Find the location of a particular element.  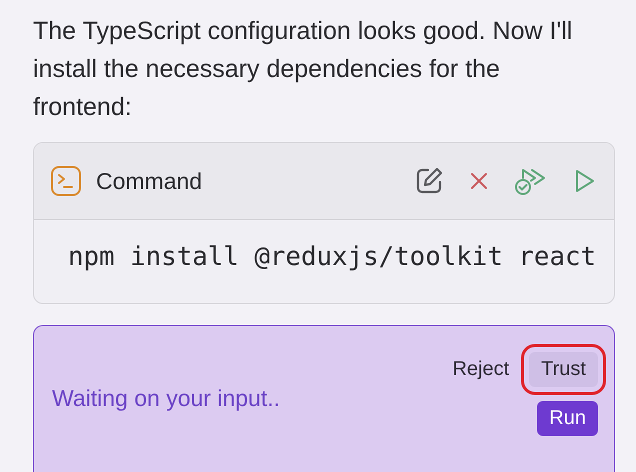

reject-button: Reject is located at coordinates (481, 369).